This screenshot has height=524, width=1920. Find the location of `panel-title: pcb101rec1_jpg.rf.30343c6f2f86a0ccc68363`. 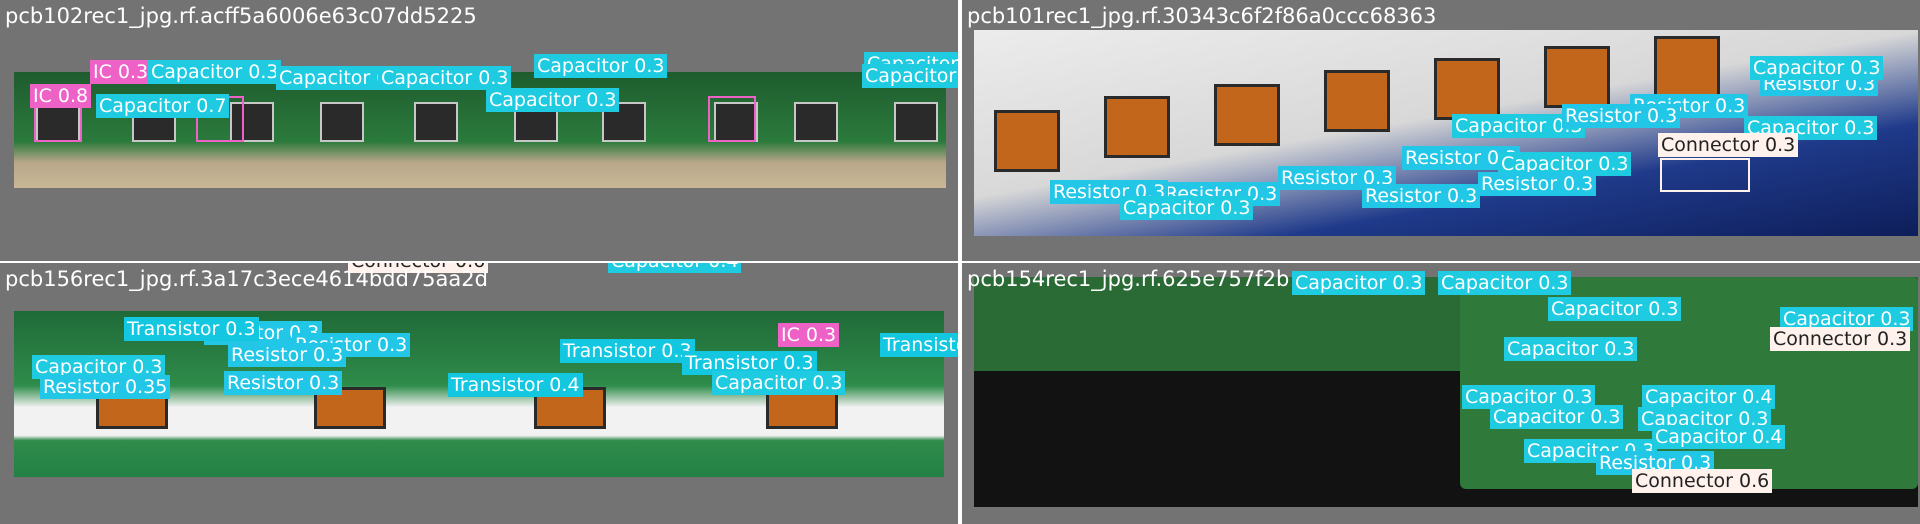

panel-title: pcb101rec1_jpg.rf.30343c6f2f86a0ccc68363 is located at coordinates (1202, 16).